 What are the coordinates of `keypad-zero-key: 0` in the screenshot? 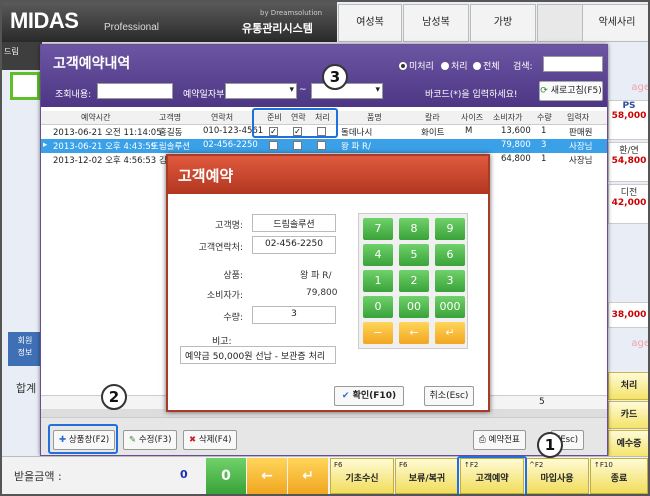 It's located at (226, 476).